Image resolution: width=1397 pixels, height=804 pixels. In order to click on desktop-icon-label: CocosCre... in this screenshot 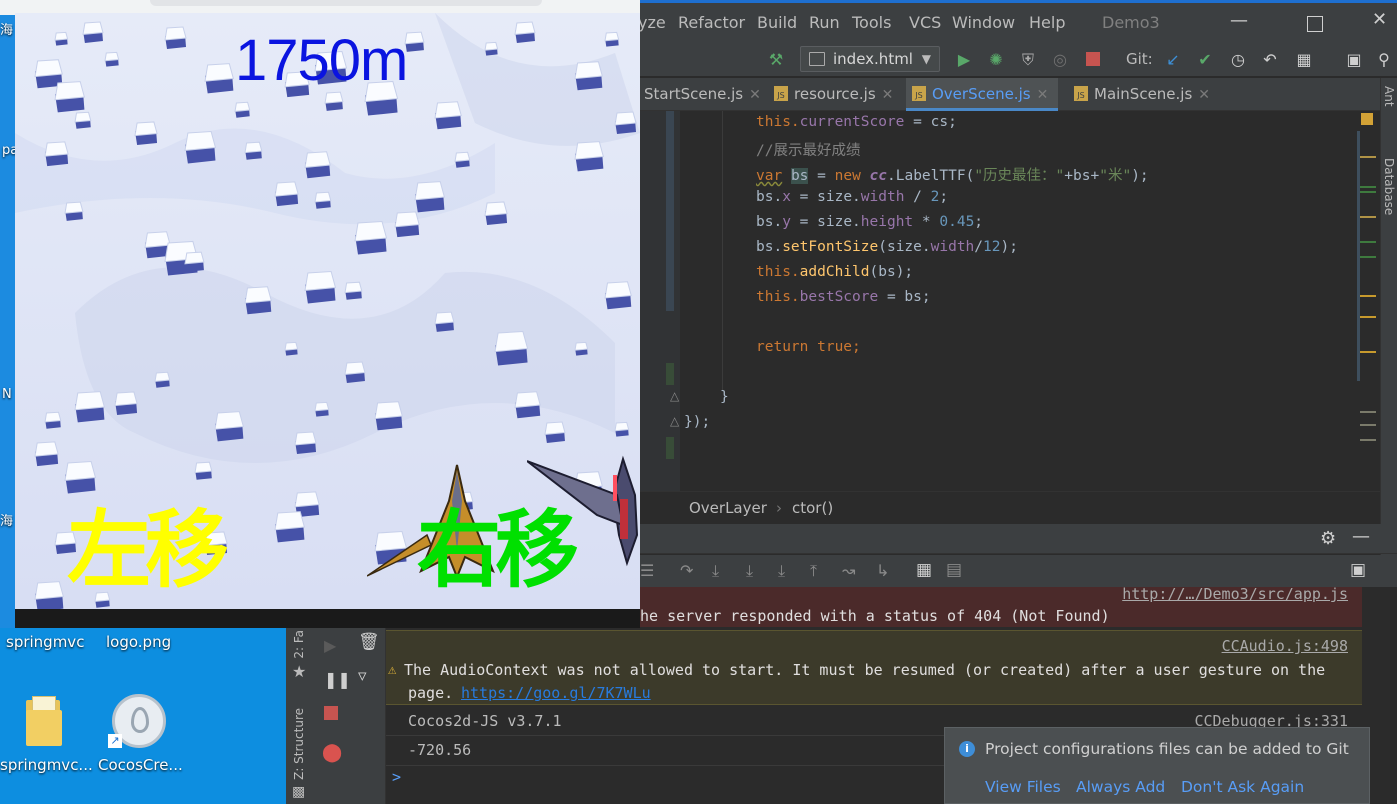, I will do `click(140, 765)`.